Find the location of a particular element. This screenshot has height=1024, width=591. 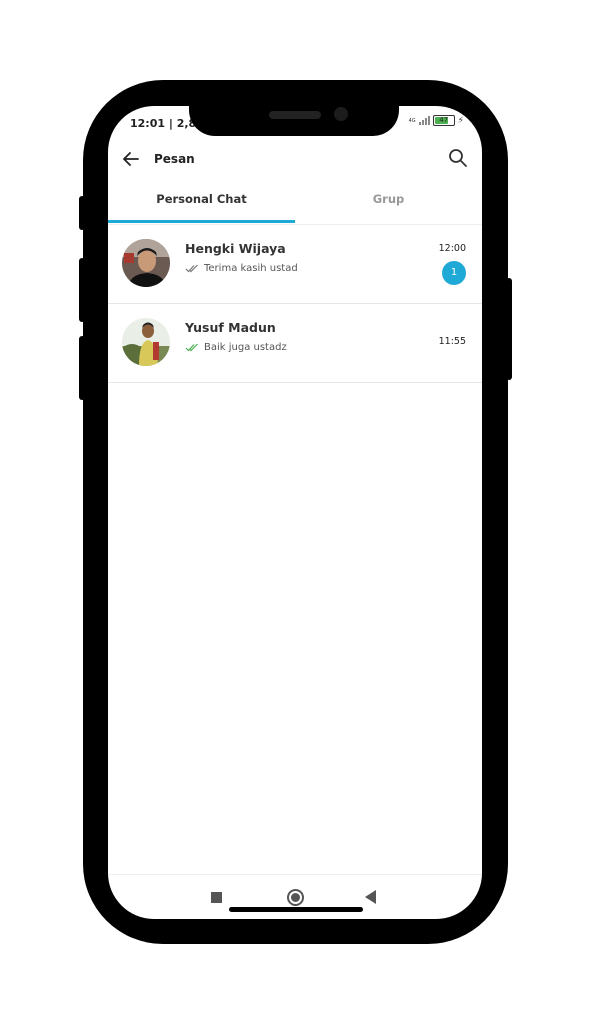

recent-apps-icon is located at coordinates (216, 897).